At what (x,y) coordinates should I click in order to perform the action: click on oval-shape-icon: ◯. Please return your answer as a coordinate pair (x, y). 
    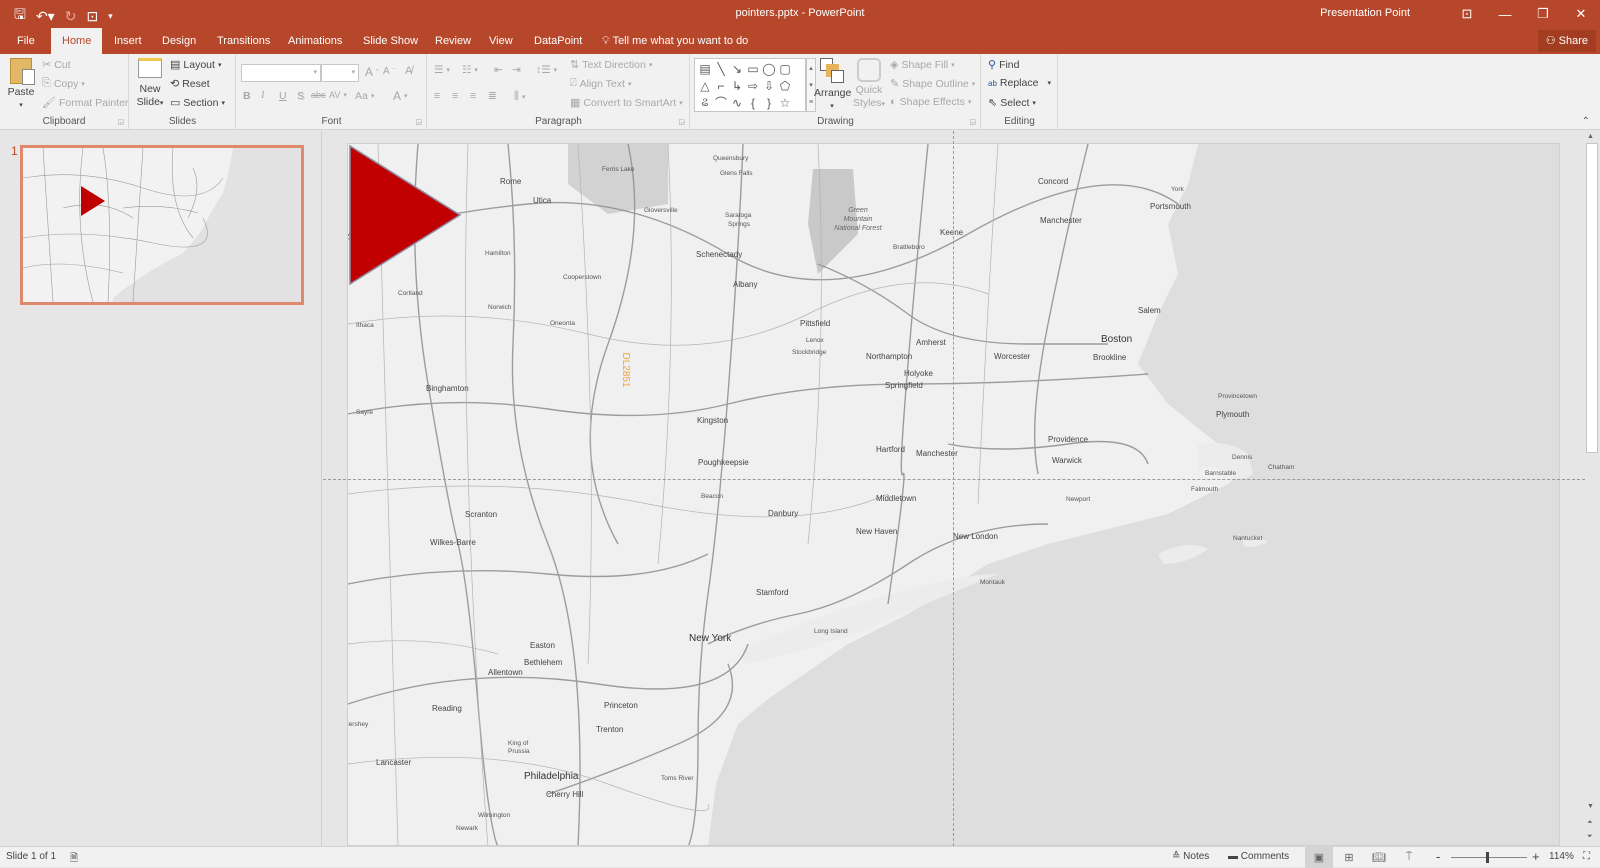
    Looking at the image, I should click on (769, 68).